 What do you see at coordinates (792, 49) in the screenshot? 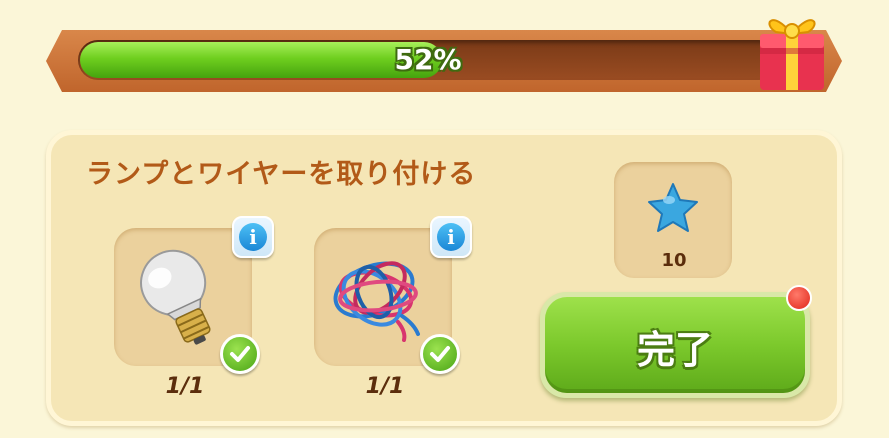
I see `gift-box-icon` at bounding box center [792, 49].